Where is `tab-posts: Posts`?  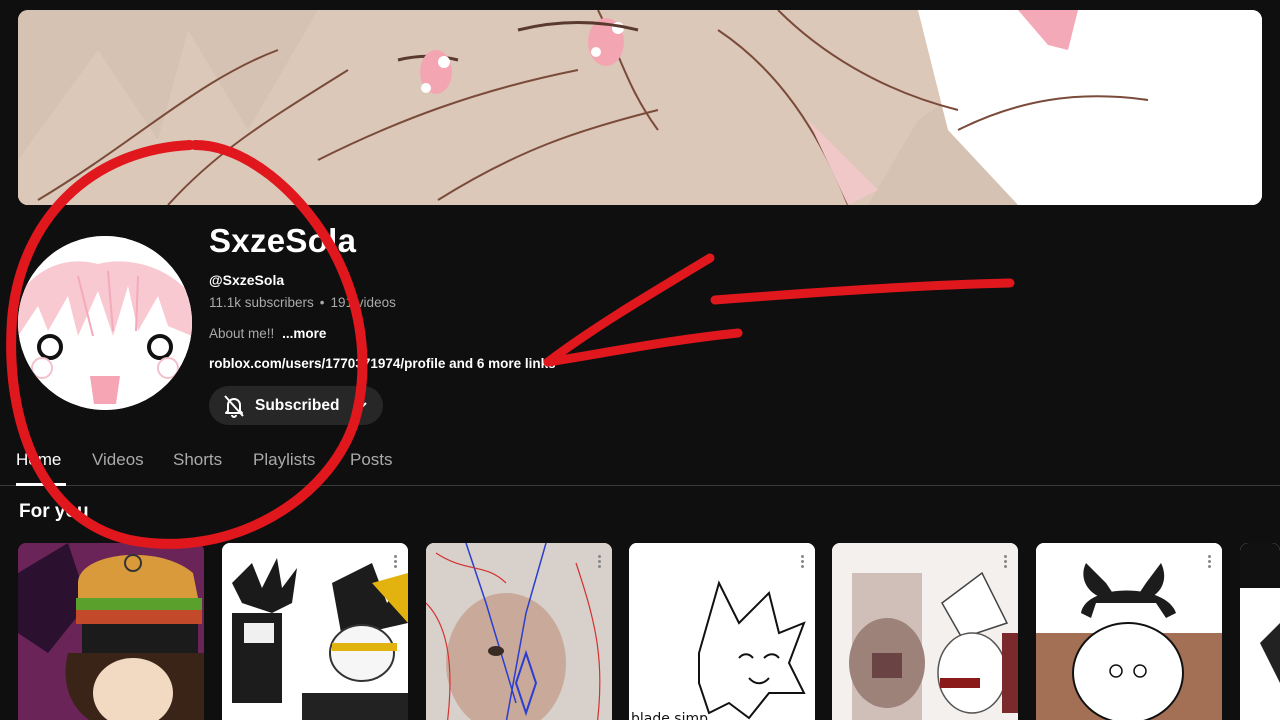
tab-posts: Posts is located at coordinates (371, 460).